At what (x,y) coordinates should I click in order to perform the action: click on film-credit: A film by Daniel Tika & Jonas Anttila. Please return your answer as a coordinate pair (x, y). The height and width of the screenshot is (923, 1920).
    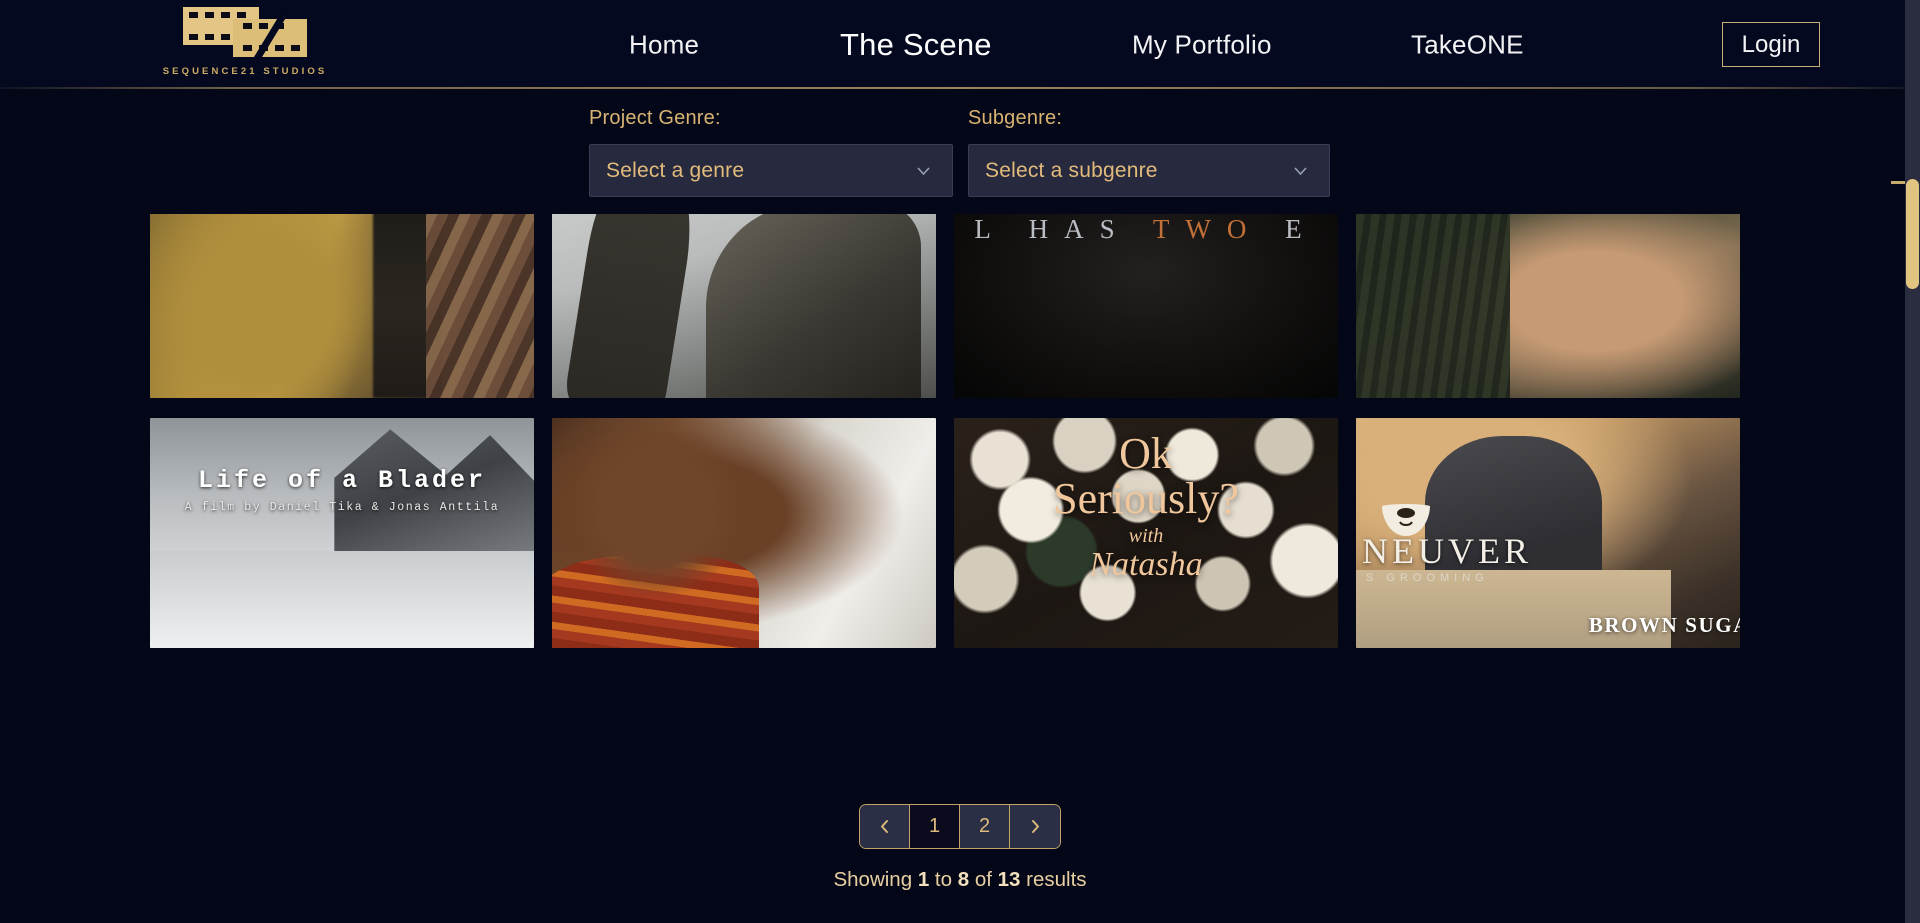
    Looking at the image, I should click on (342, 507).